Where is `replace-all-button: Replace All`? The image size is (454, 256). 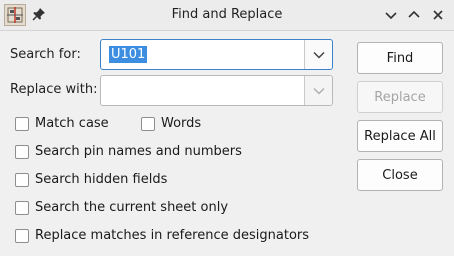 replace-all-button: Replace All is located at coordinates (400, 136).